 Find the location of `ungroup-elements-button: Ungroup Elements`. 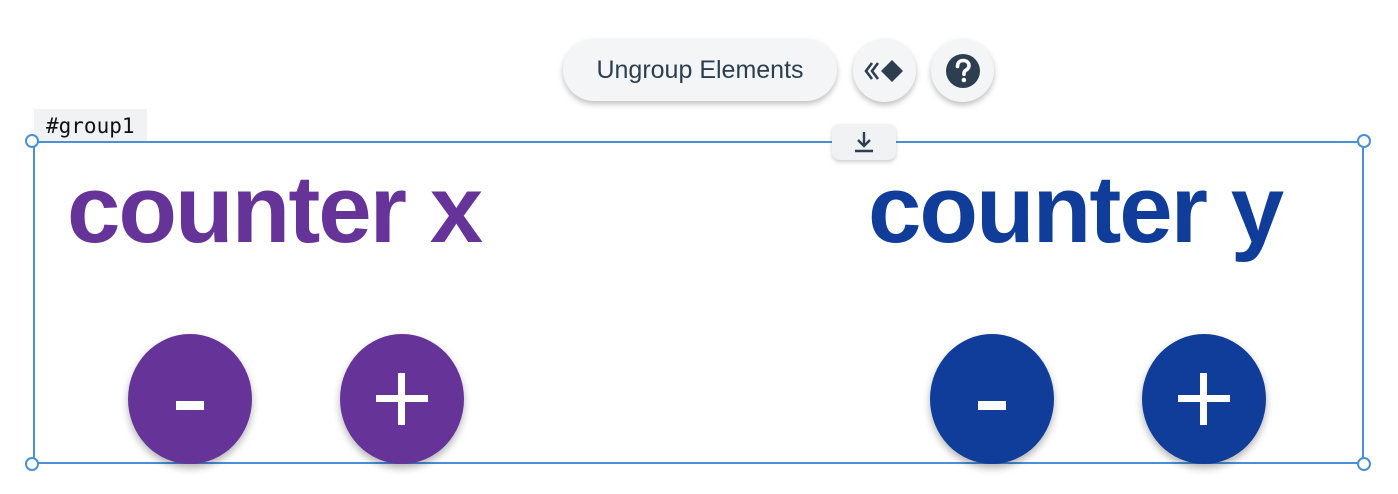

ungroup-elements-button: Ungroup Elements is located at coordinates (700, 70).